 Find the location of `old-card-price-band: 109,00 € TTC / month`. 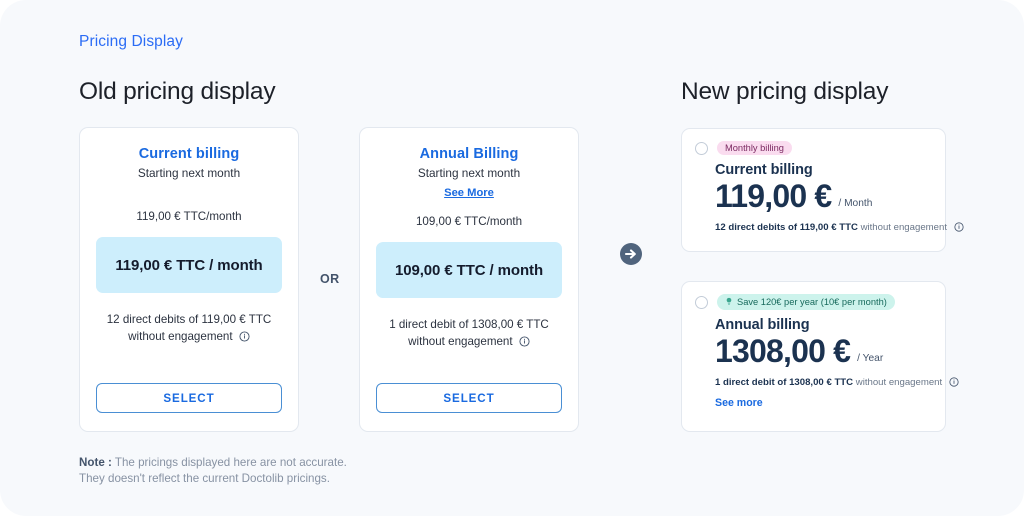

old-card-price-band: 109,00 € TTC / month is located at coordinates (469, 270).